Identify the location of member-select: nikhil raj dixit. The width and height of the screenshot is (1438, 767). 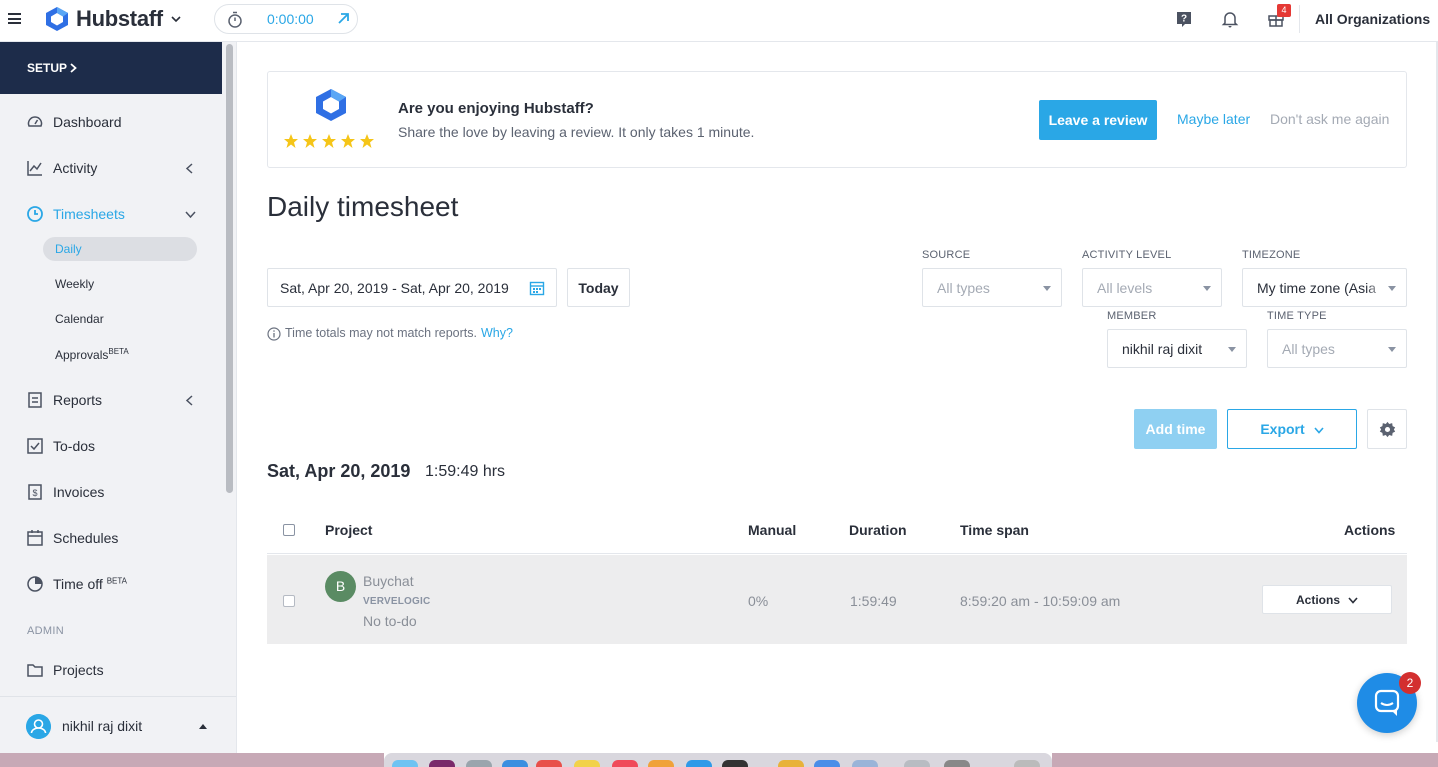
(1177, 348).